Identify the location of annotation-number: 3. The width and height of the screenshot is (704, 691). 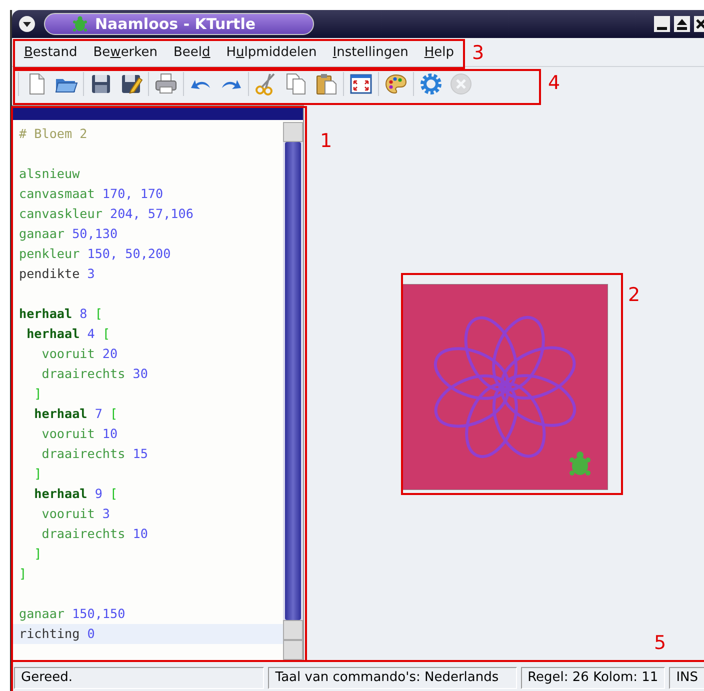
(478, 53).